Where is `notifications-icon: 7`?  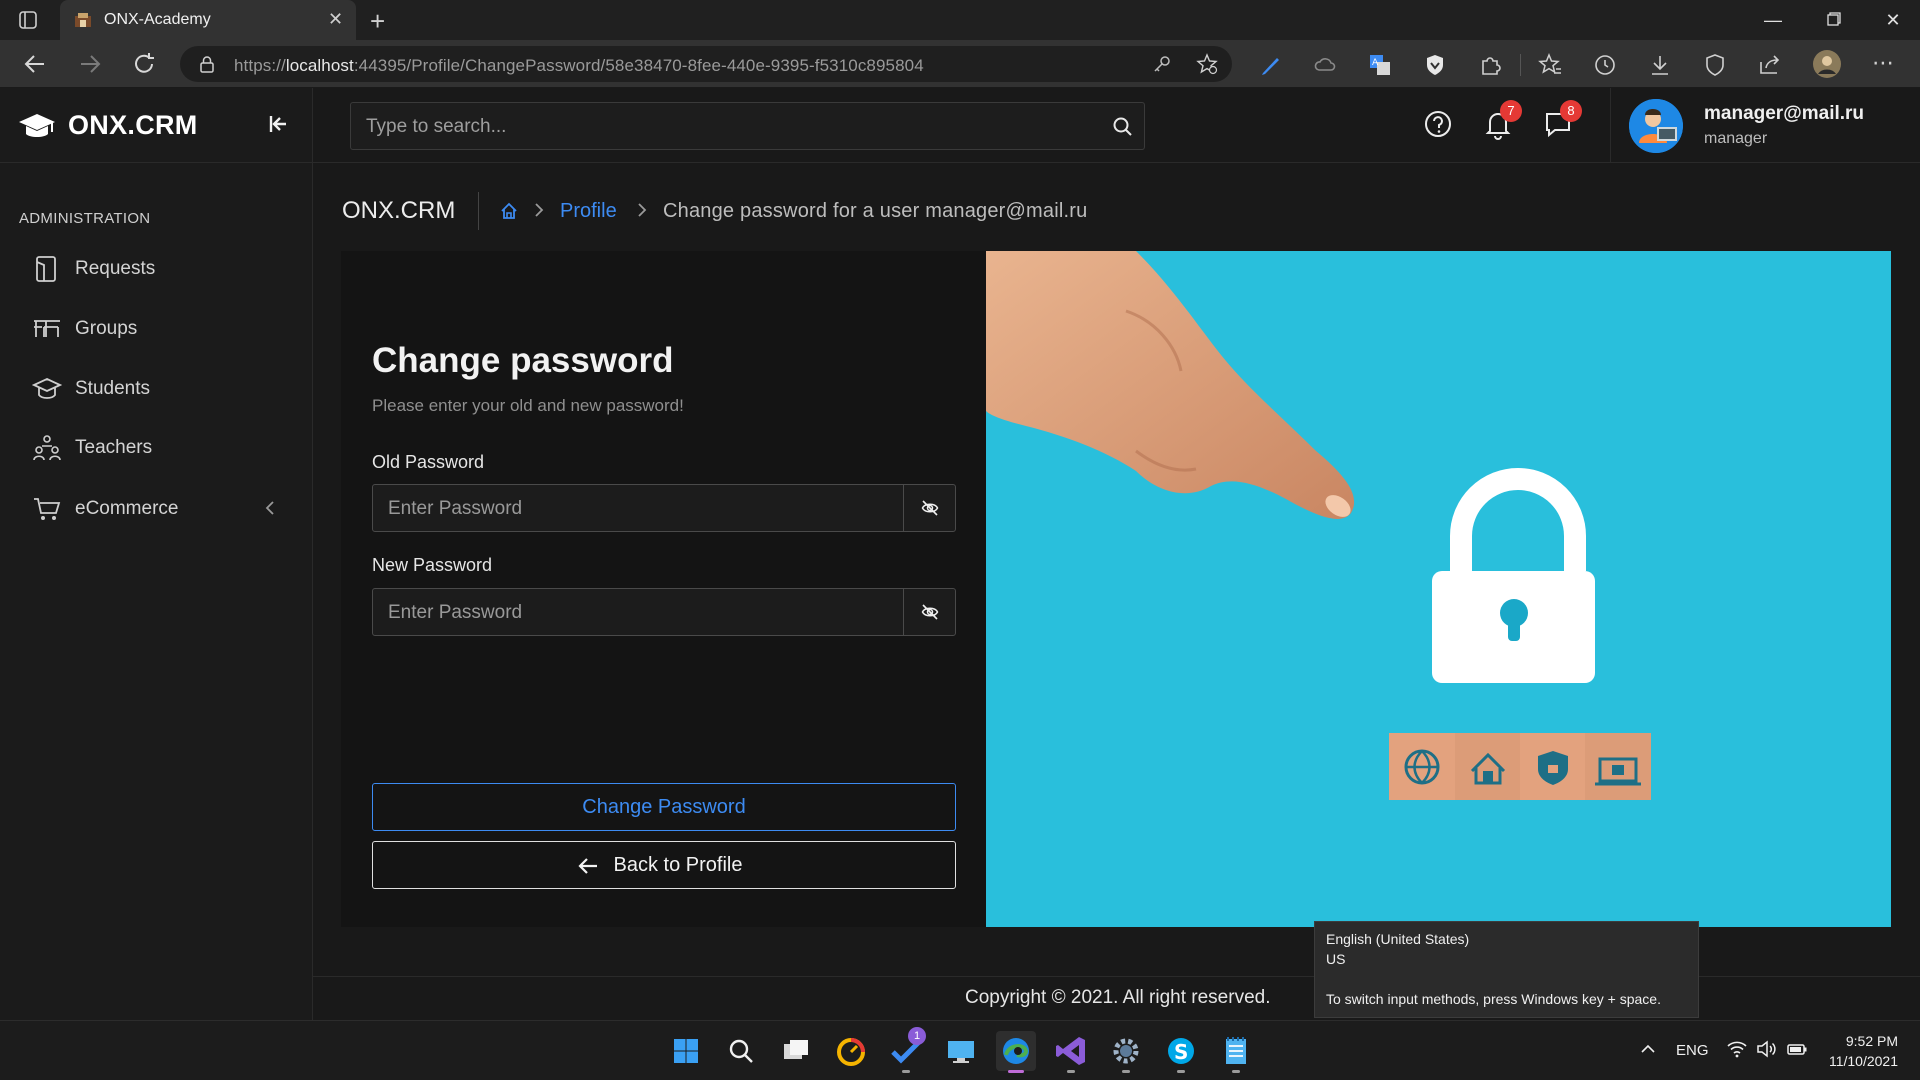
notifications-icon: 7 is located at coordinates (1501, 121).